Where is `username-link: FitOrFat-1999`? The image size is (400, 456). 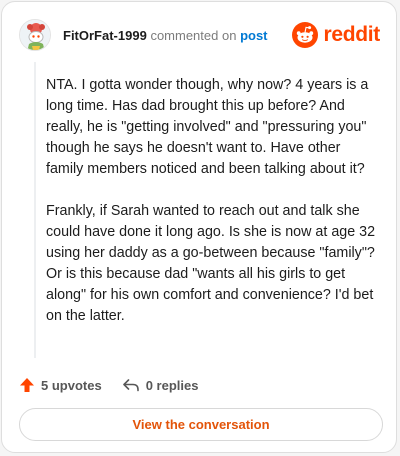 username-link: FitOrFat-1999 is located at coordinates (105, 35).